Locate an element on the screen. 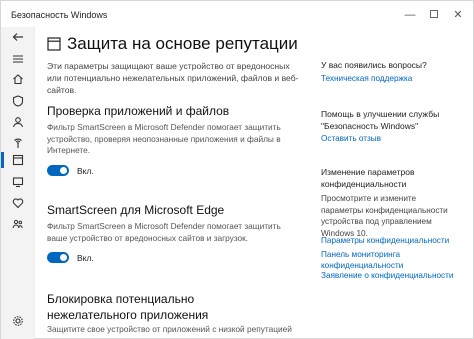 Image resolution: width=474 pixels, height=339 pixels. window-title: Безопасность Windows is located at coordinates (59, 15).